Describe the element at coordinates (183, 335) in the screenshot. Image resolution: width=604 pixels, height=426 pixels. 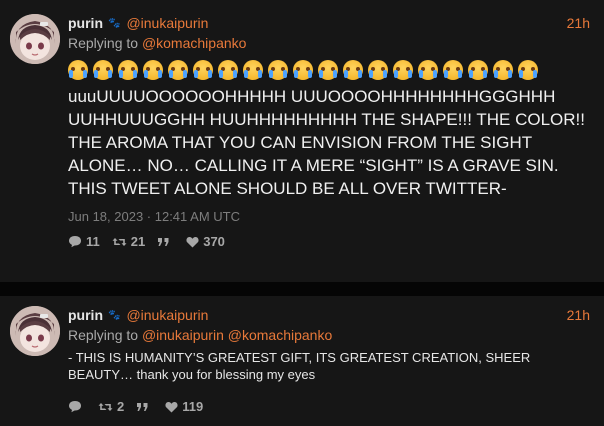
I see `reply-mention-link: @inukaipurin` at that location.